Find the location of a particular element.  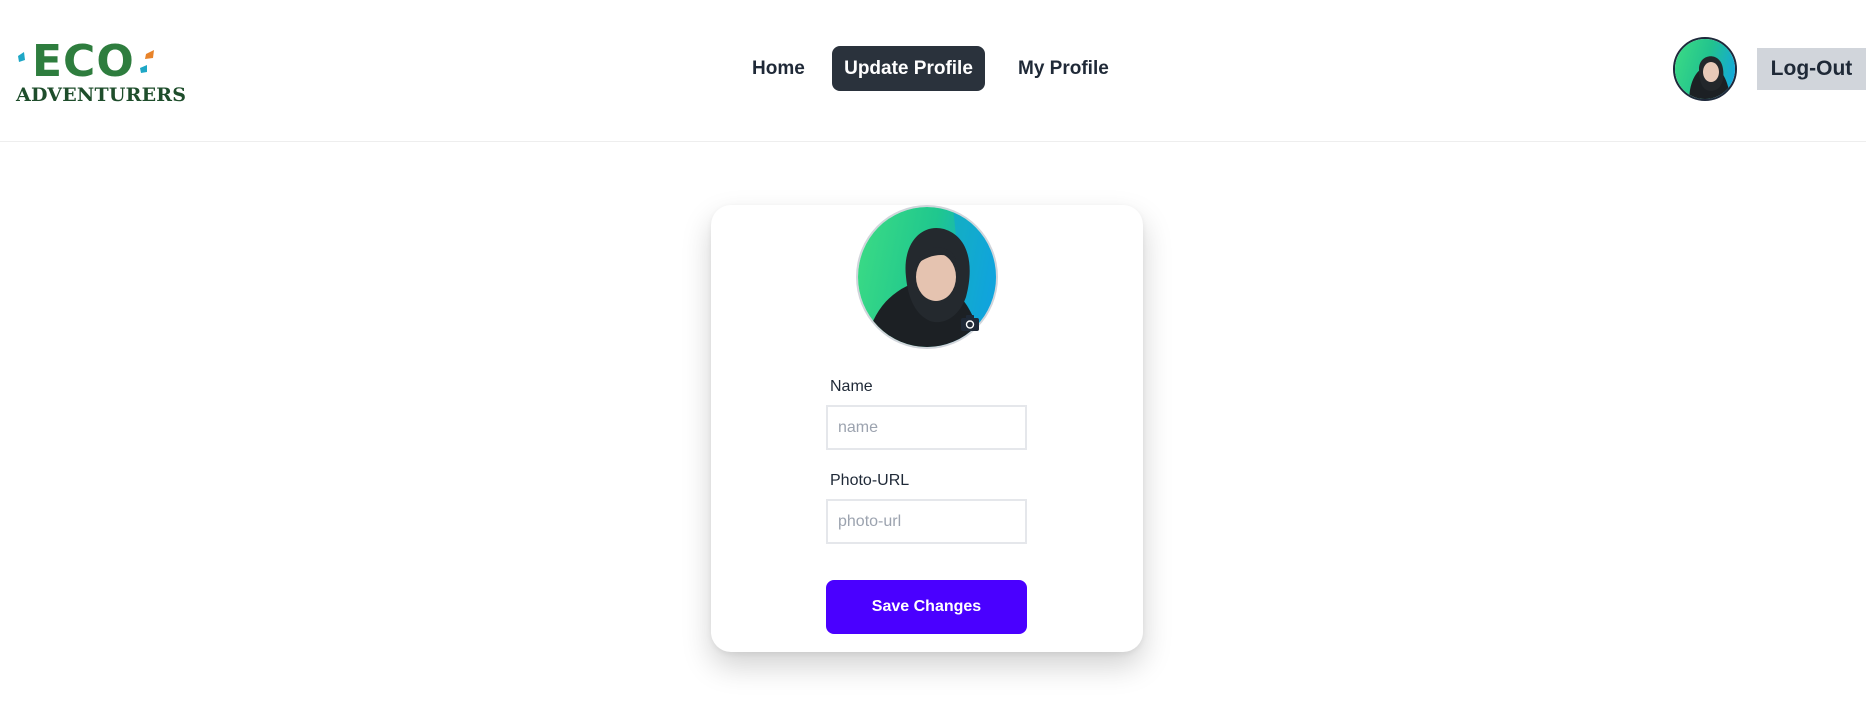

avatar-photo is located at coordinates (1705, 69).